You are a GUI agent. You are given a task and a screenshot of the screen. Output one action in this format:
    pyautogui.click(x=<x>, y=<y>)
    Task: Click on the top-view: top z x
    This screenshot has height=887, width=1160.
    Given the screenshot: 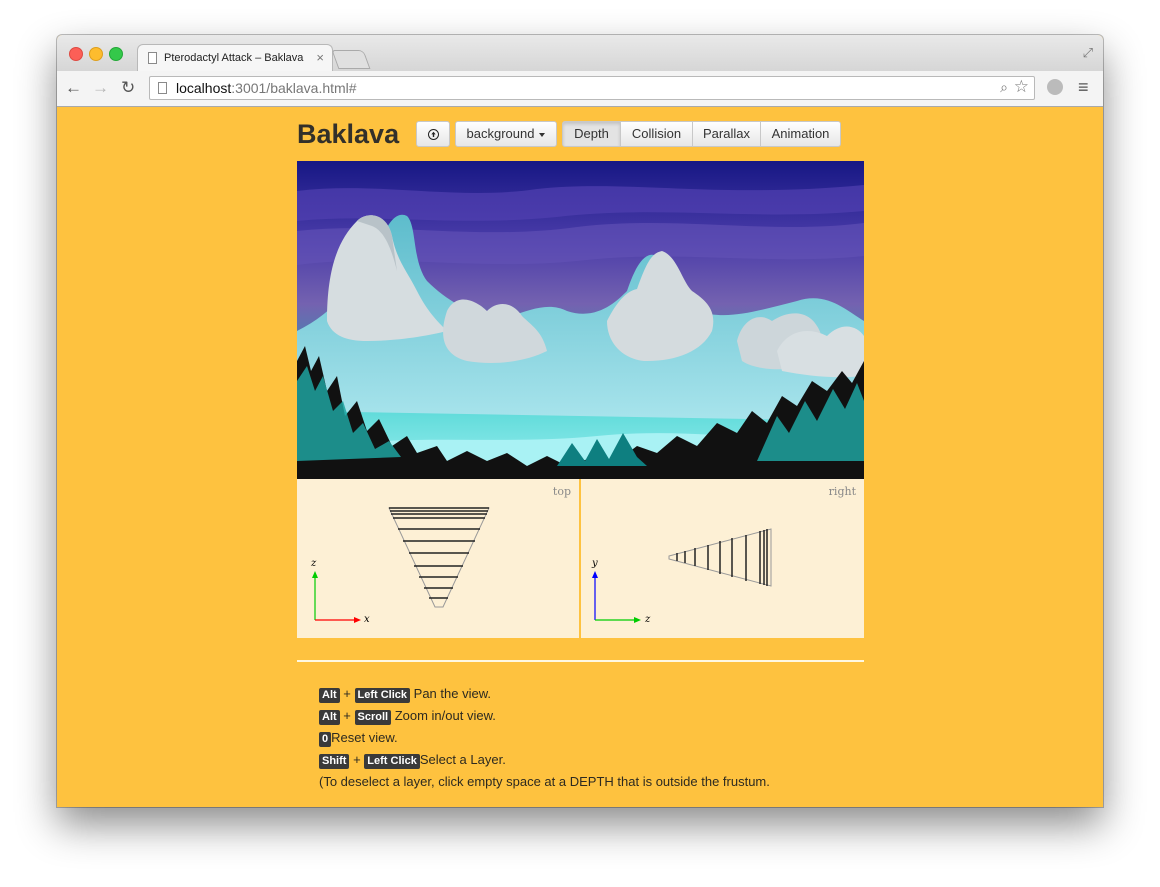 What is the action you would take?
    pyautogui.click(x=439, y=558)
    